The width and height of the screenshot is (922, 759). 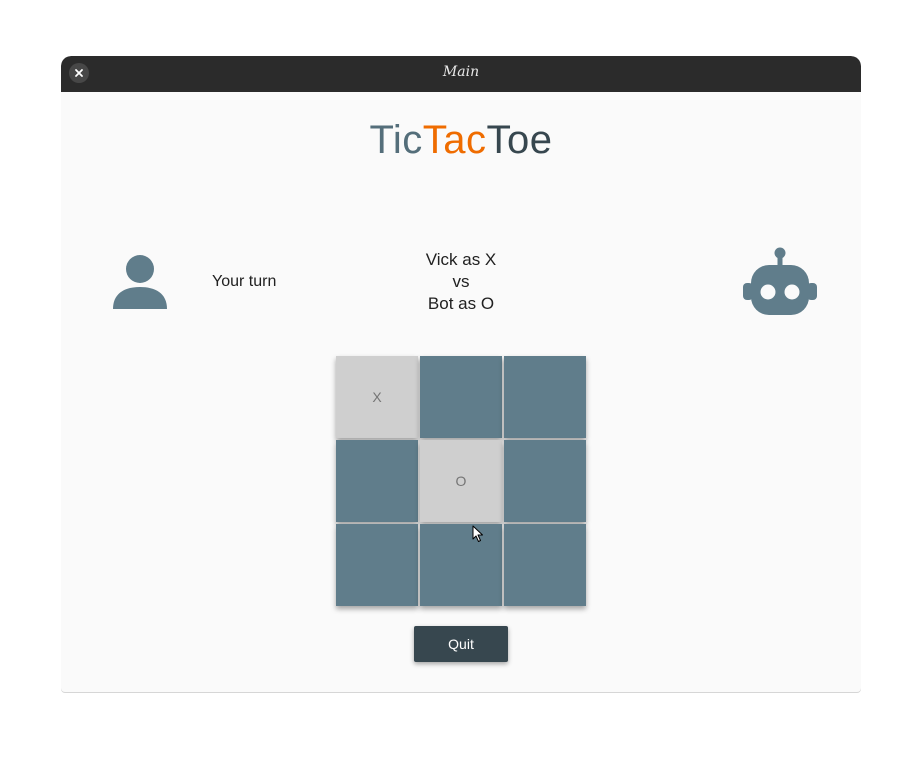 I want to click on window-title: Main, so click(x=461, y=72).